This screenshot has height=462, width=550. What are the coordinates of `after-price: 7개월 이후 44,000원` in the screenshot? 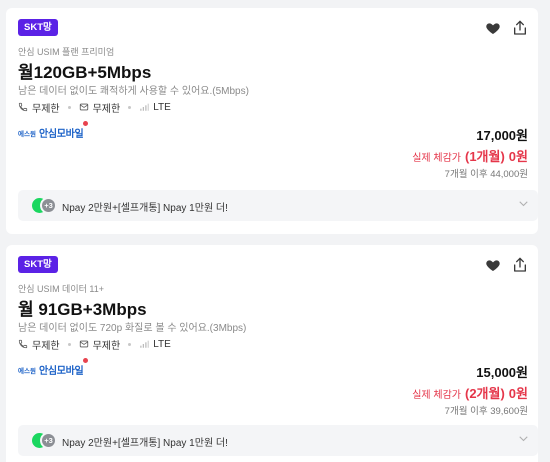 It's located at (486, 174).